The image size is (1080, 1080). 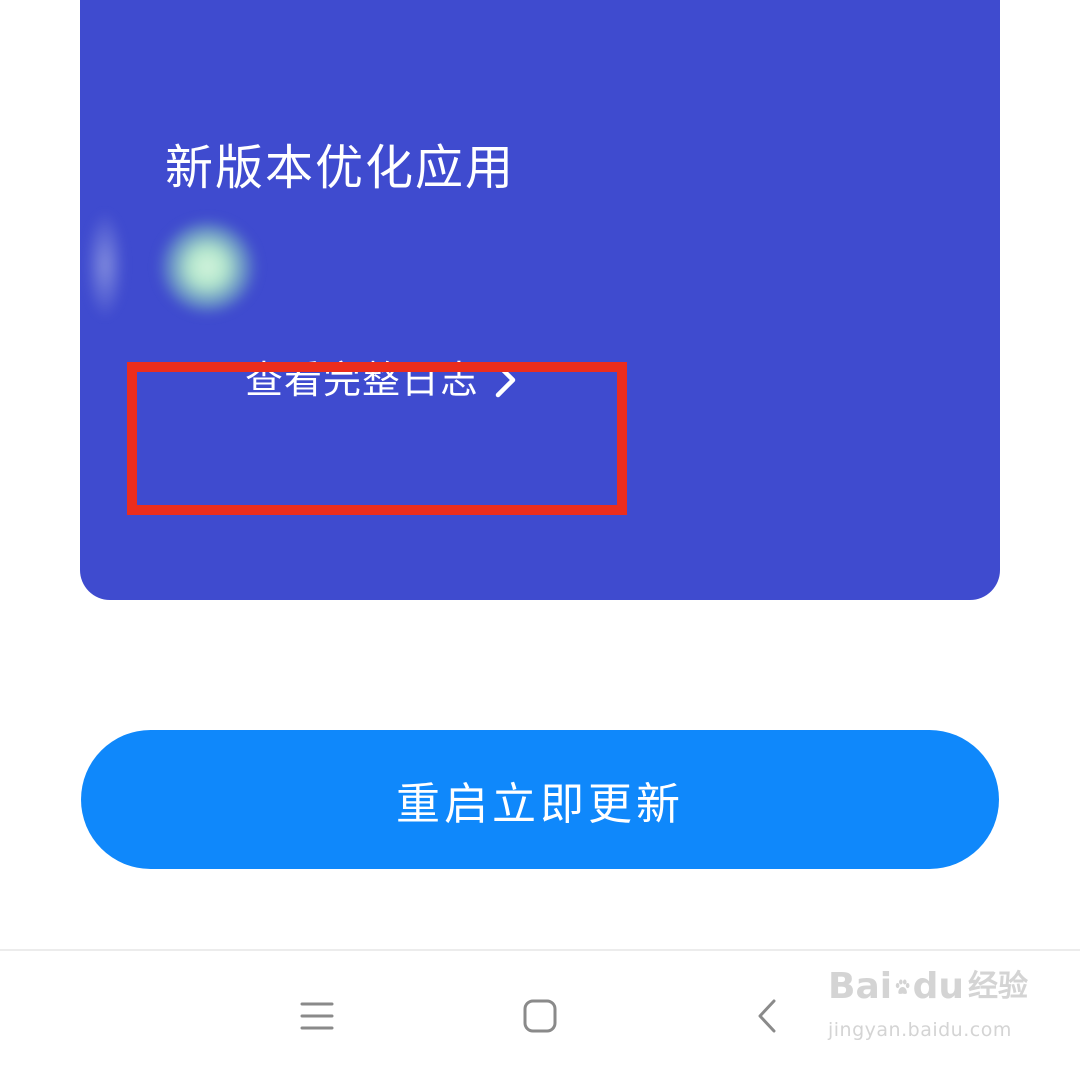 What do you see at coordinates (928, 1015) in the screenshot?
I see `baidu-watermark: Bai du 经验 jingyan.baidu.com` at bounding box center [928, 1015].